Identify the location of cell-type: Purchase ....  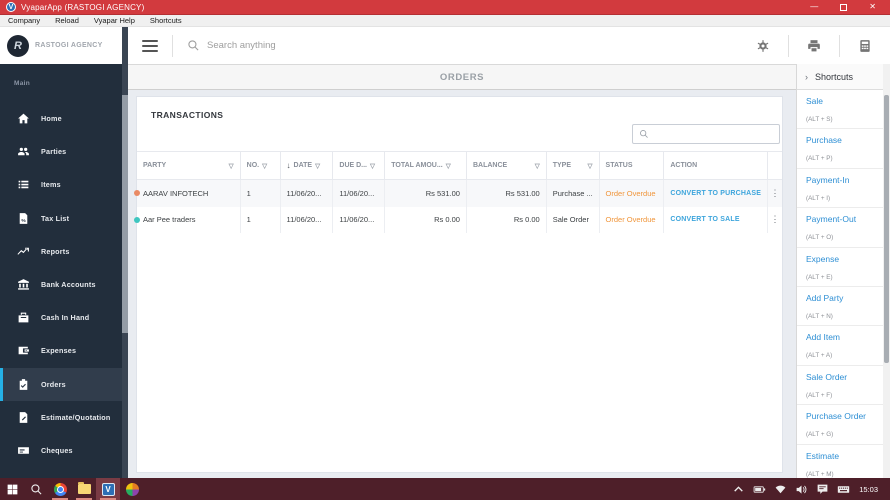
(573, 193).